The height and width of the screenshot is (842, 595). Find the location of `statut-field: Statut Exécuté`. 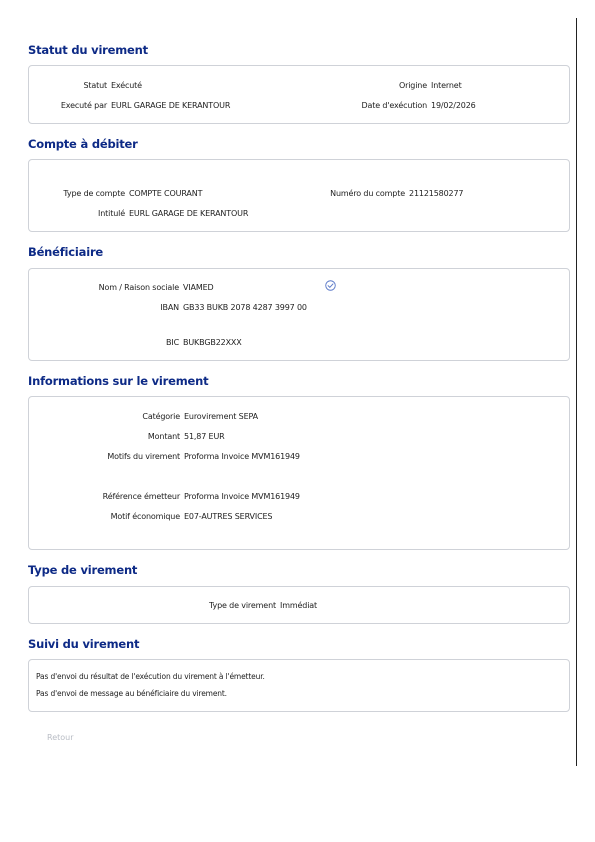

statut-field: Statut Exécuté is located at coordinates (85, 86).